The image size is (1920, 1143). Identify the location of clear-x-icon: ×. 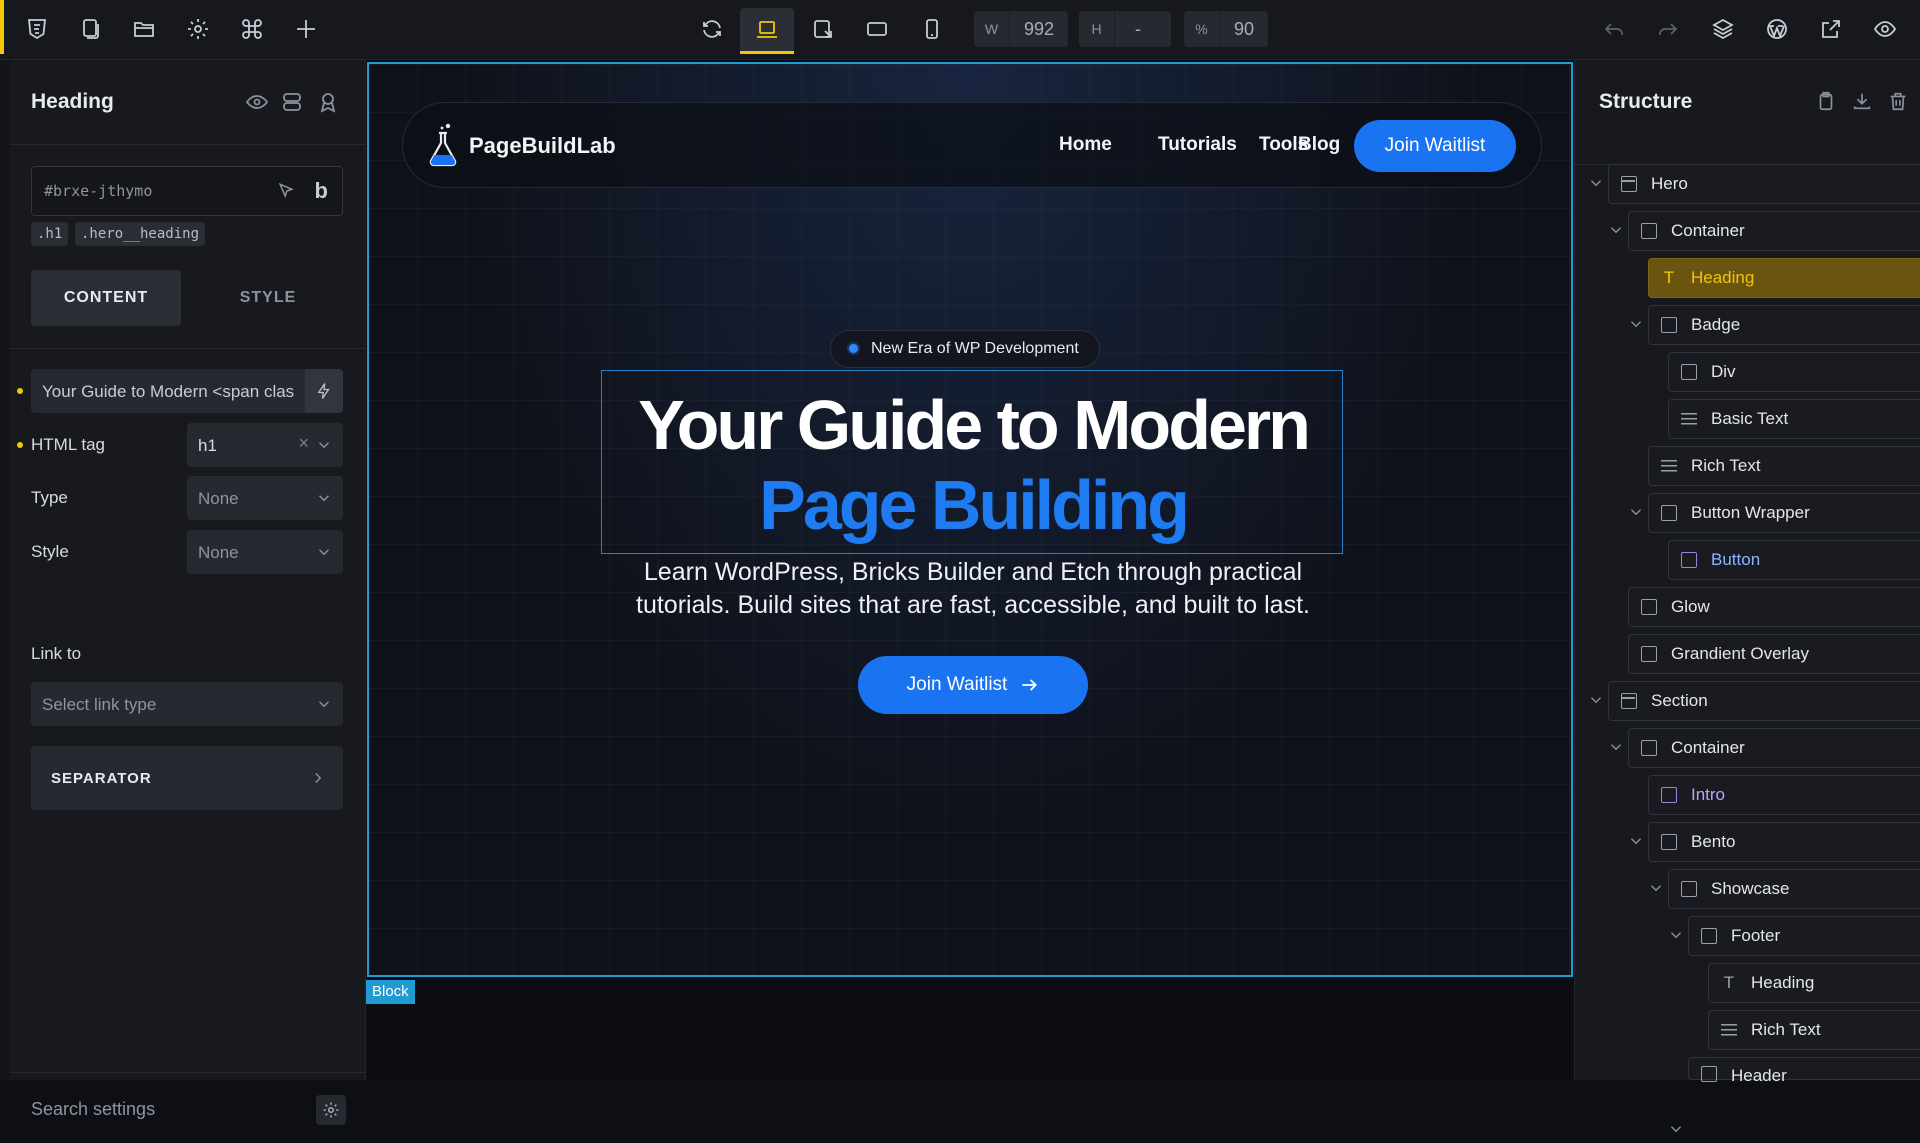
(303, 443).